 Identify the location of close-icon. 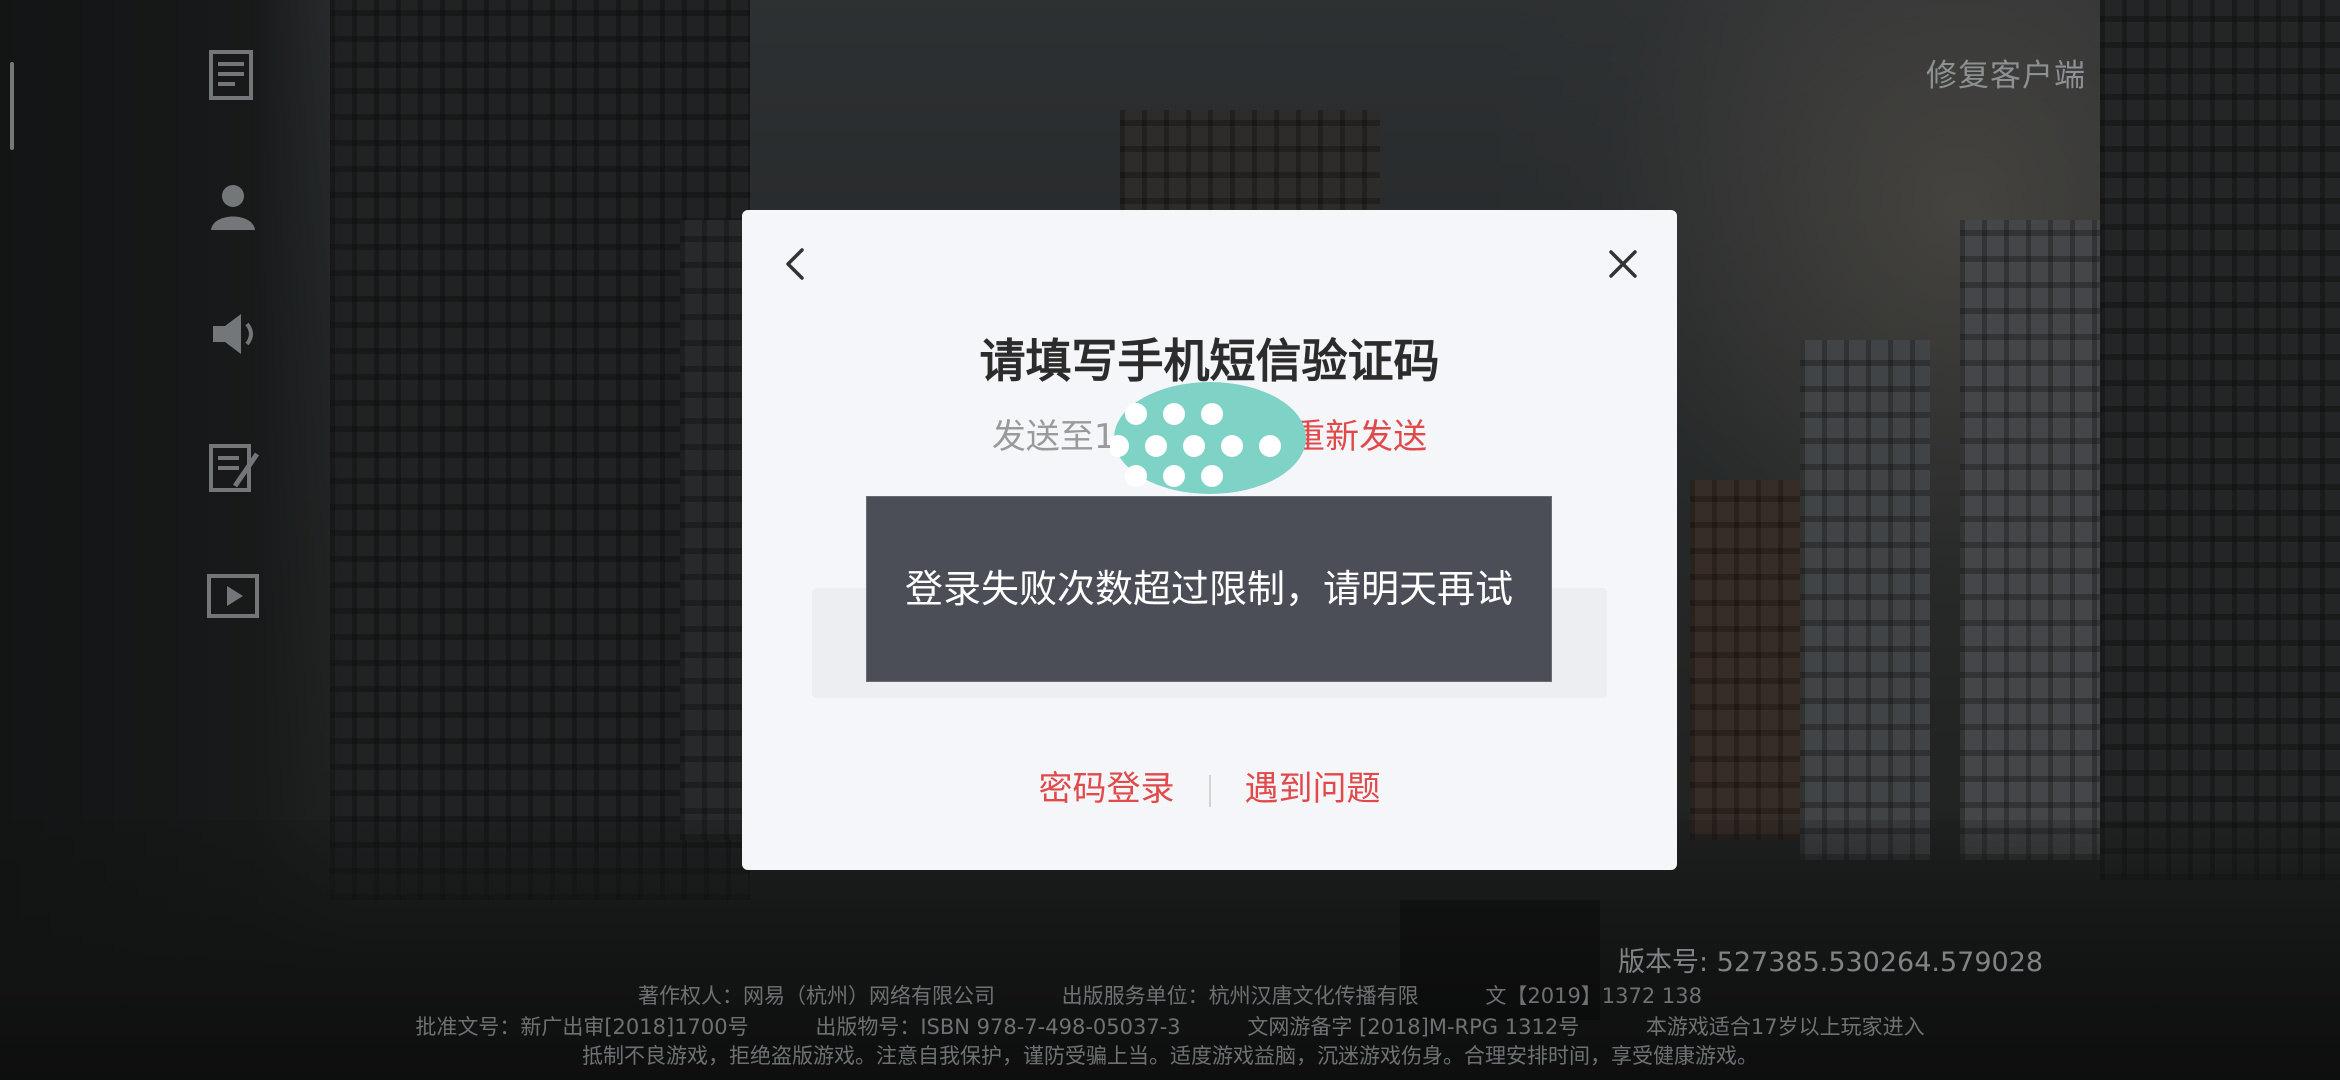
(1623, 264).